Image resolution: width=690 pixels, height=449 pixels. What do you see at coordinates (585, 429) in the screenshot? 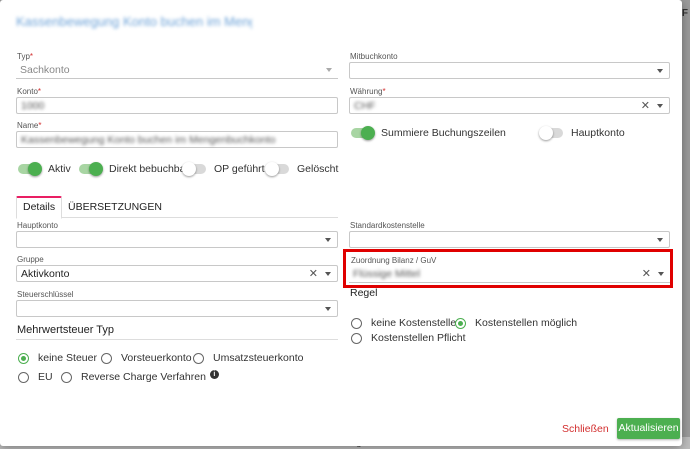
I see `close-button: Schließen` at bounding box center [585, 429].